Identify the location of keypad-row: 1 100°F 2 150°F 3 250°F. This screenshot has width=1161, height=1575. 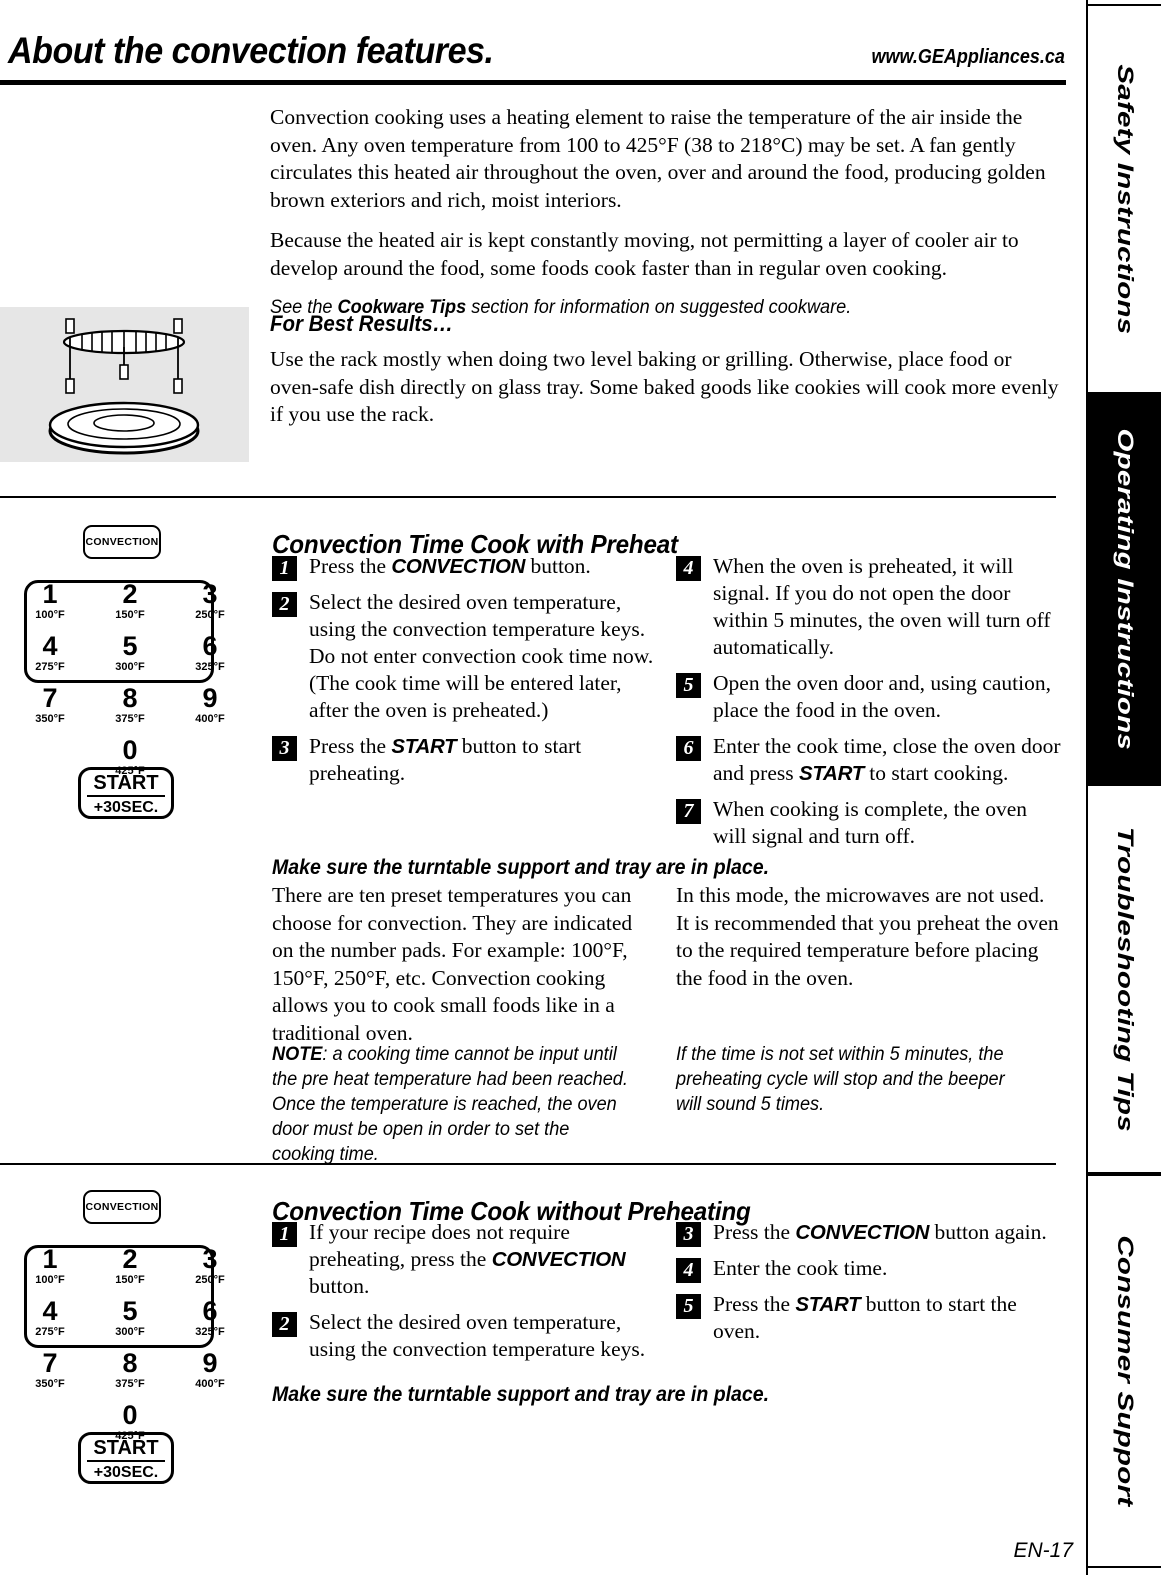
(130, 1271).